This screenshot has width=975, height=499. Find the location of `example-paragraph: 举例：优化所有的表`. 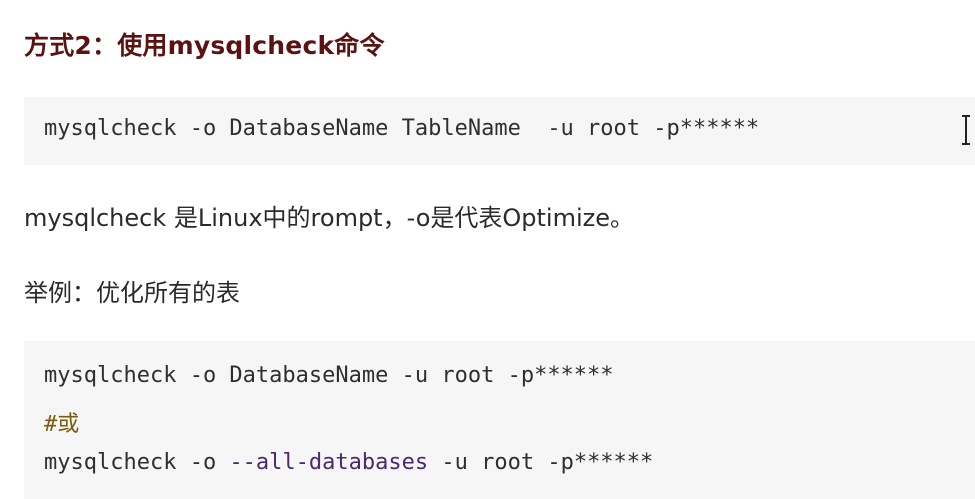

example-paragraph: 举例：优化所有的表 is located at coordinates (132, 293).